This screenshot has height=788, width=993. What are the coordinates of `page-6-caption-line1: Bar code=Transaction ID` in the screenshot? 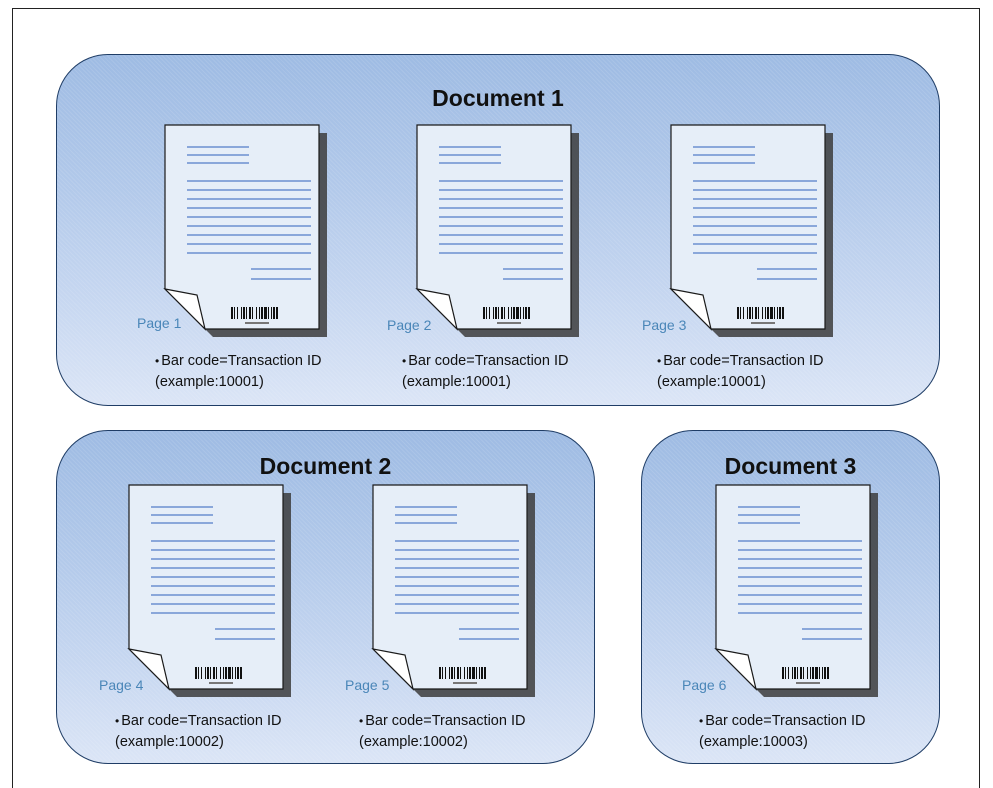 It's located at (785, 721).